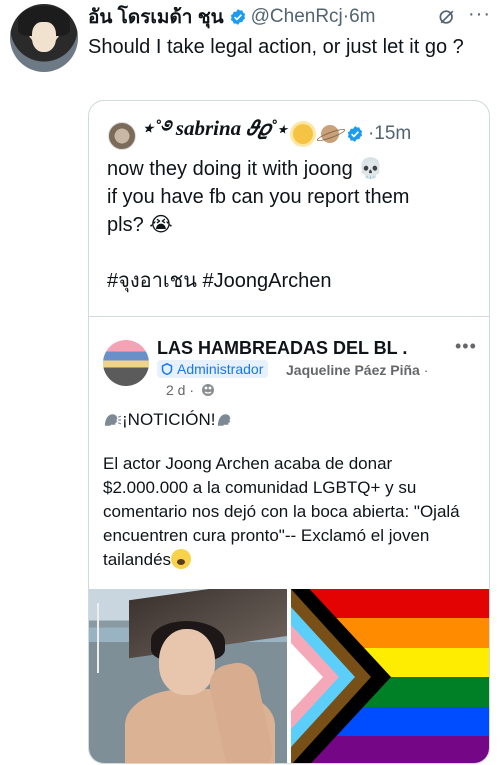  I want to click on author-handle: @ChenRcj, so click(297, 17).